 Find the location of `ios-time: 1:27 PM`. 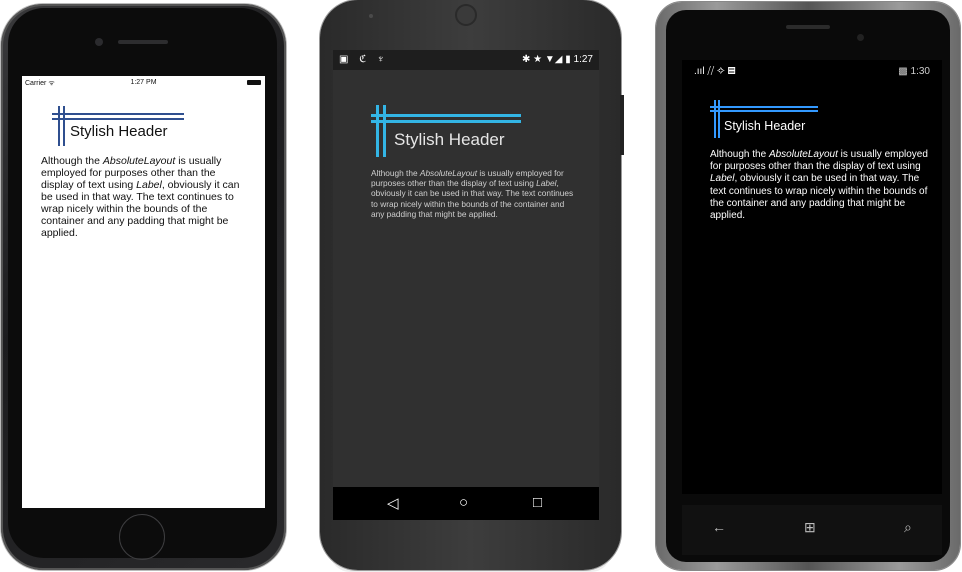

ios-time: 1:27 PM is located at coordinates (143, 82).